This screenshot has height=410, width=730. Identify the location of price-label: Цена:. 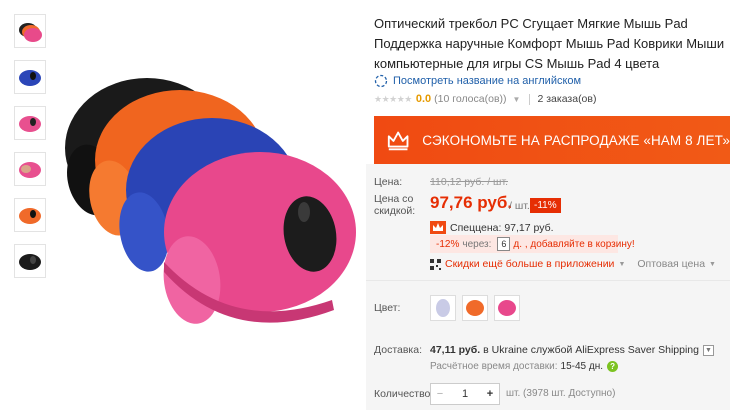
(388, 182).